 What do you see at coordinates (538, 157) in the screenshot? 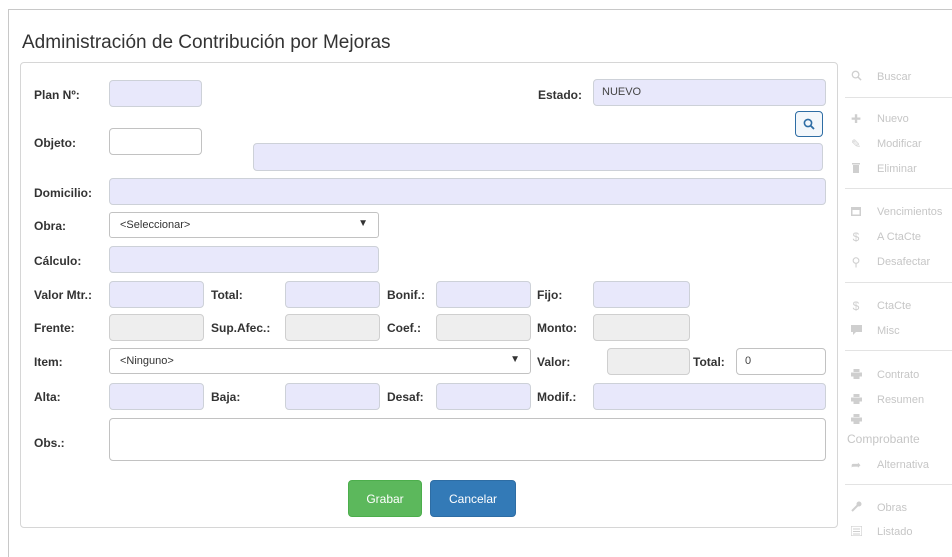
I see `objeto-description-field` at bounding box center [538, 157].